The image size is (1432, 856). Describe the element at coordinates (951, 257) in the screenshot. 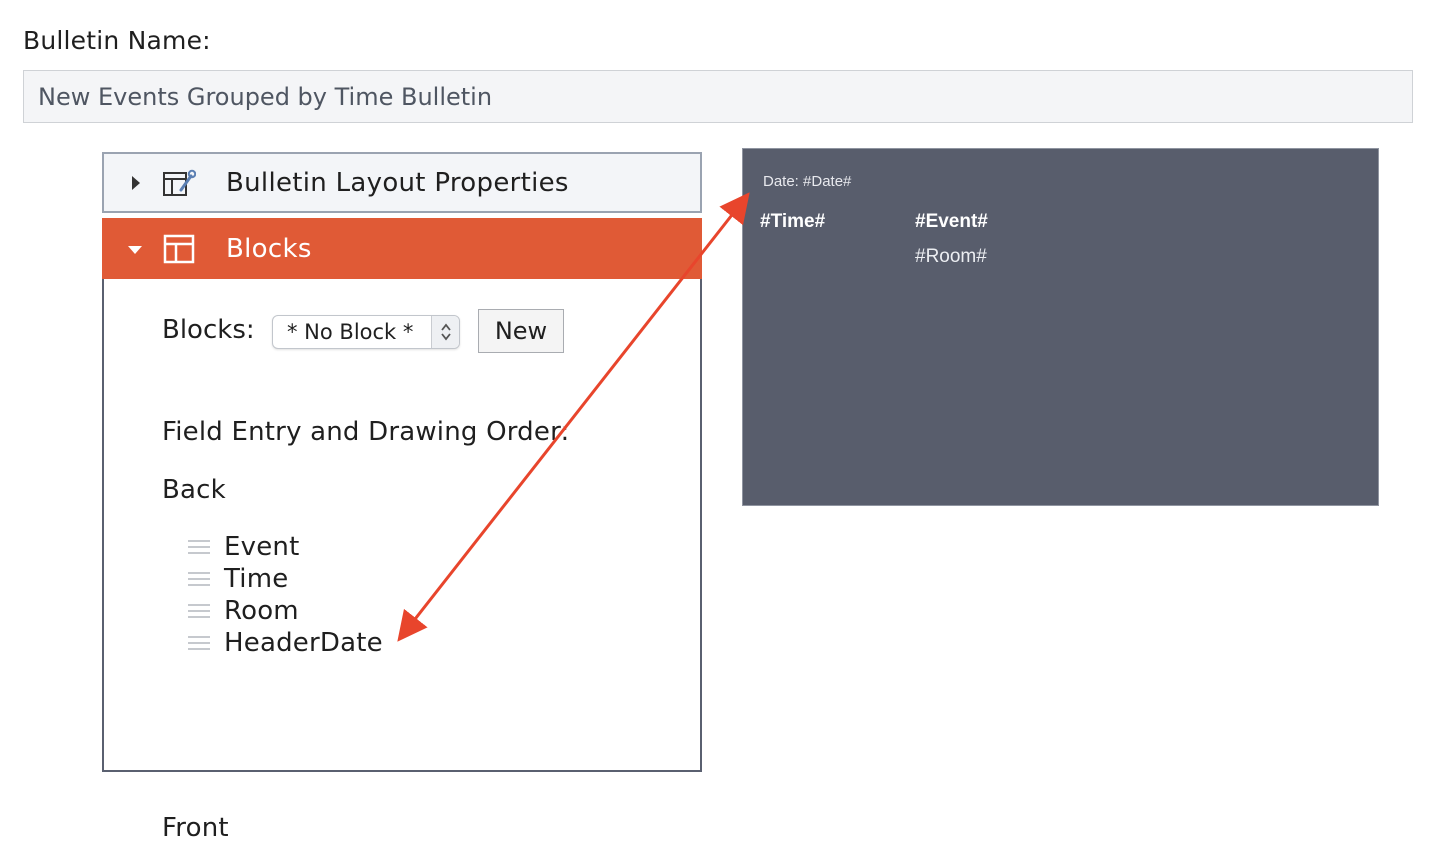

I see `preview-room-field: #Room#` at that location.